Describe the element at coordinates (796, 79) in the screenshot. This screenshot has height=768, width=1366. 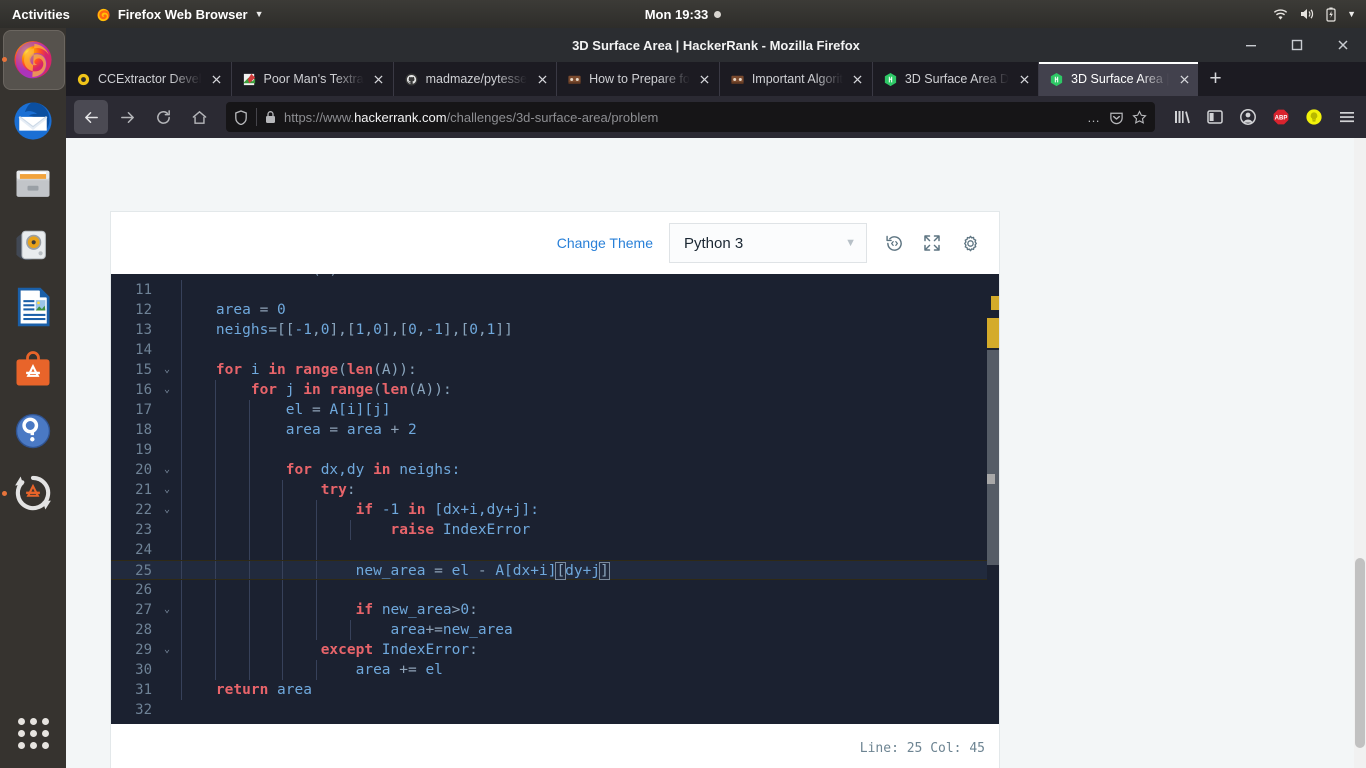
I see `tab-important-algorithms: Important Algorit` at that location.